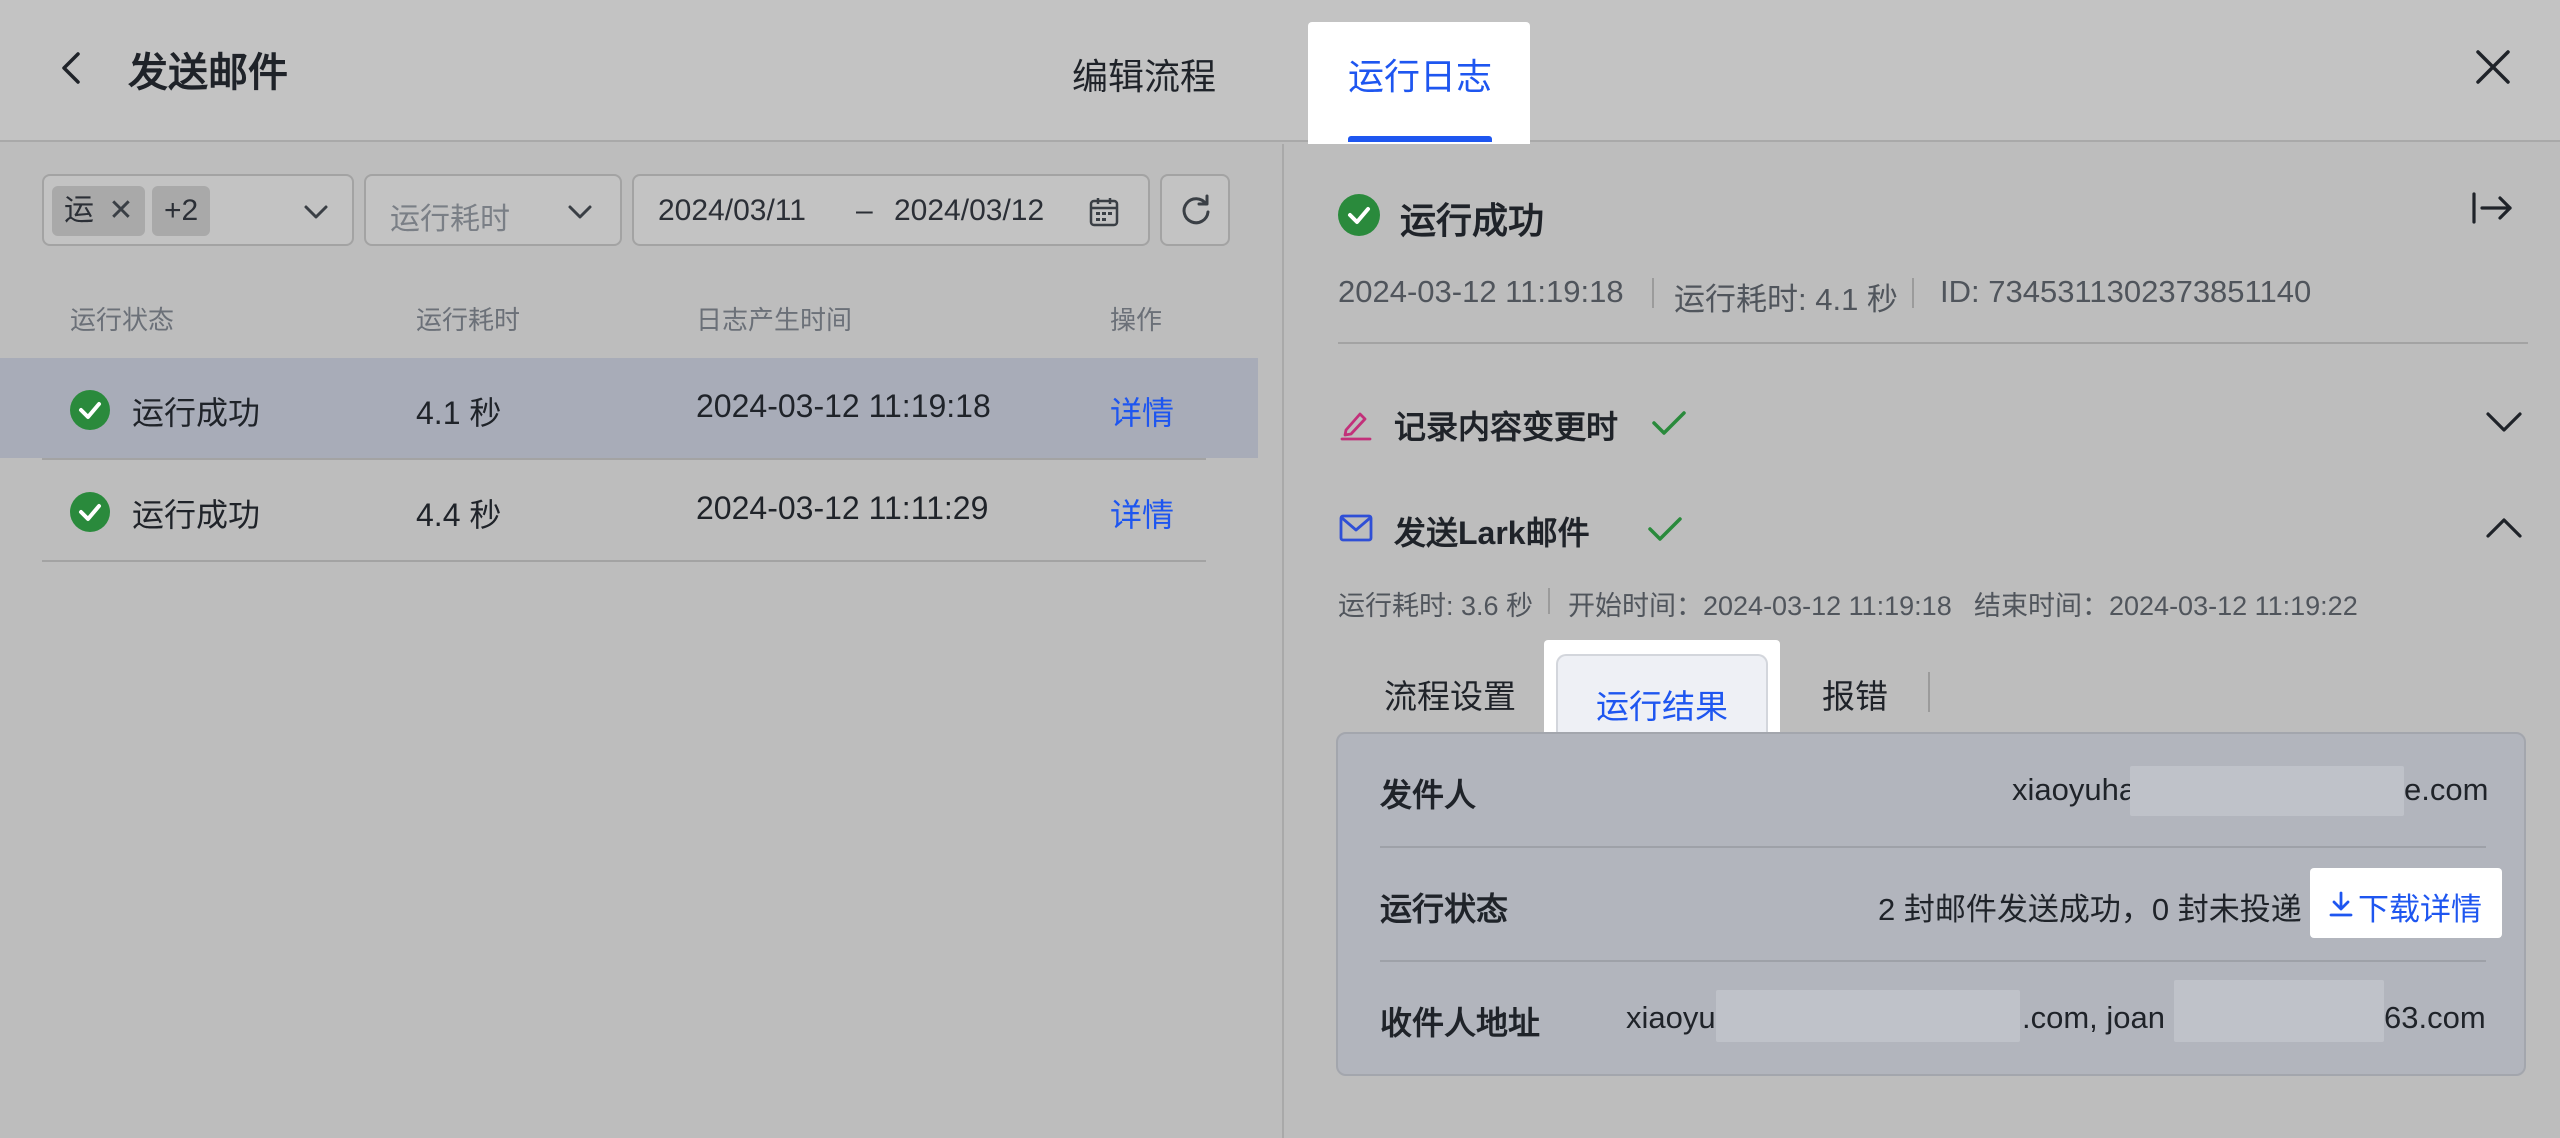 This screenshot has height=1138, width=2560. Describe the element at coordinates (450, 219) in the screenshot. I see `duration-filter-placeholder: 运行耗时` at that location.